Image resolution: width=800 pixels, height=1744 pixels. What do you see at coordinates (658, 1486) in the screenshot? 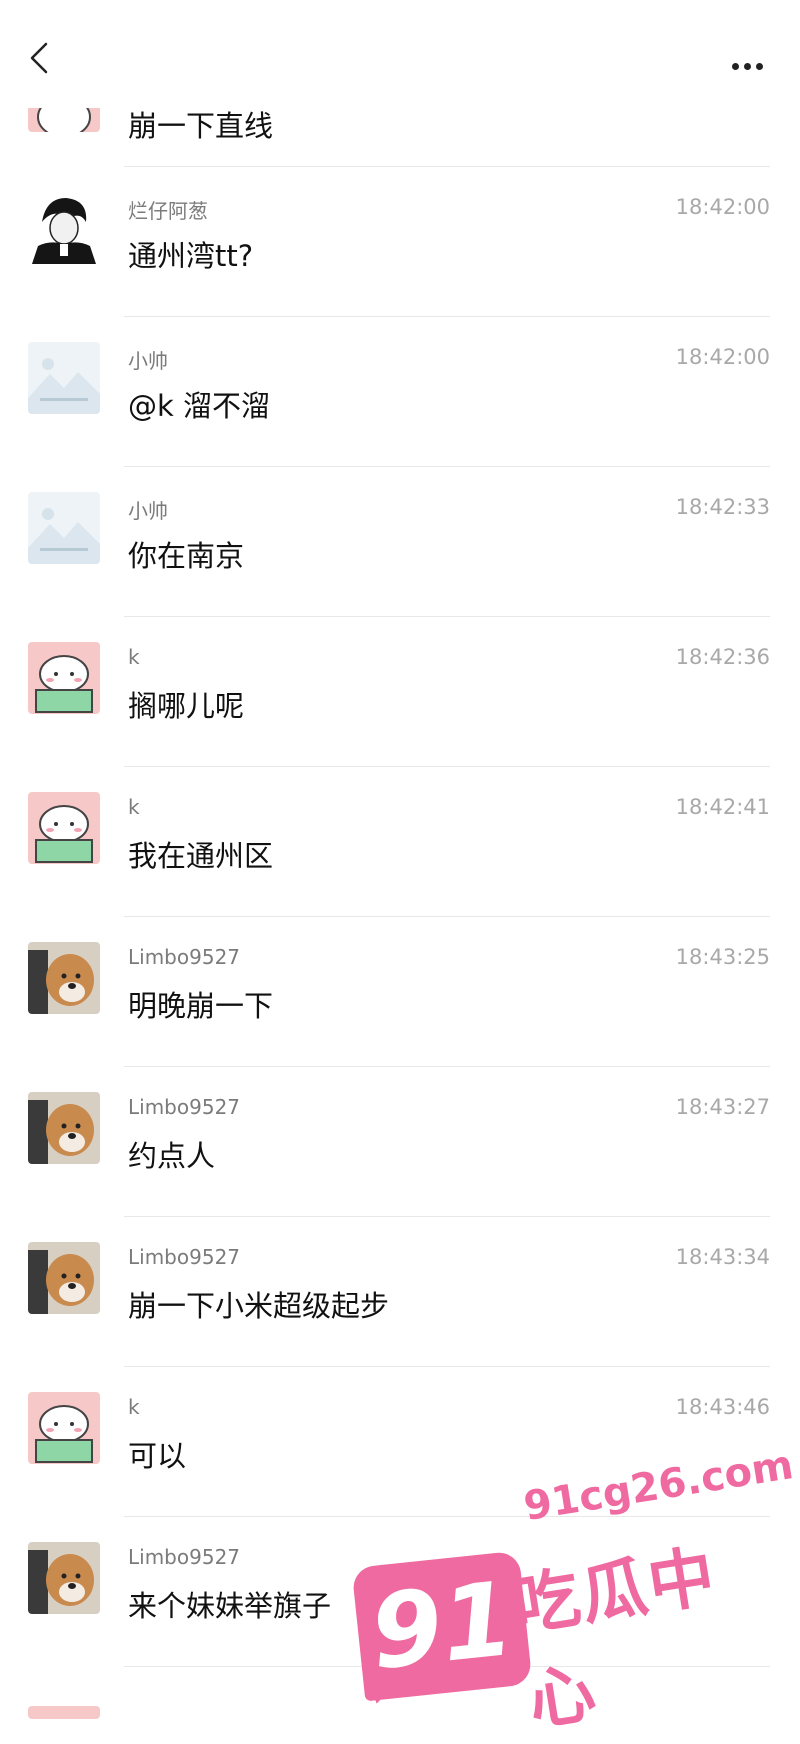
I see `watermark-url: 91cg26.com` at bounding box center [658, 1486].